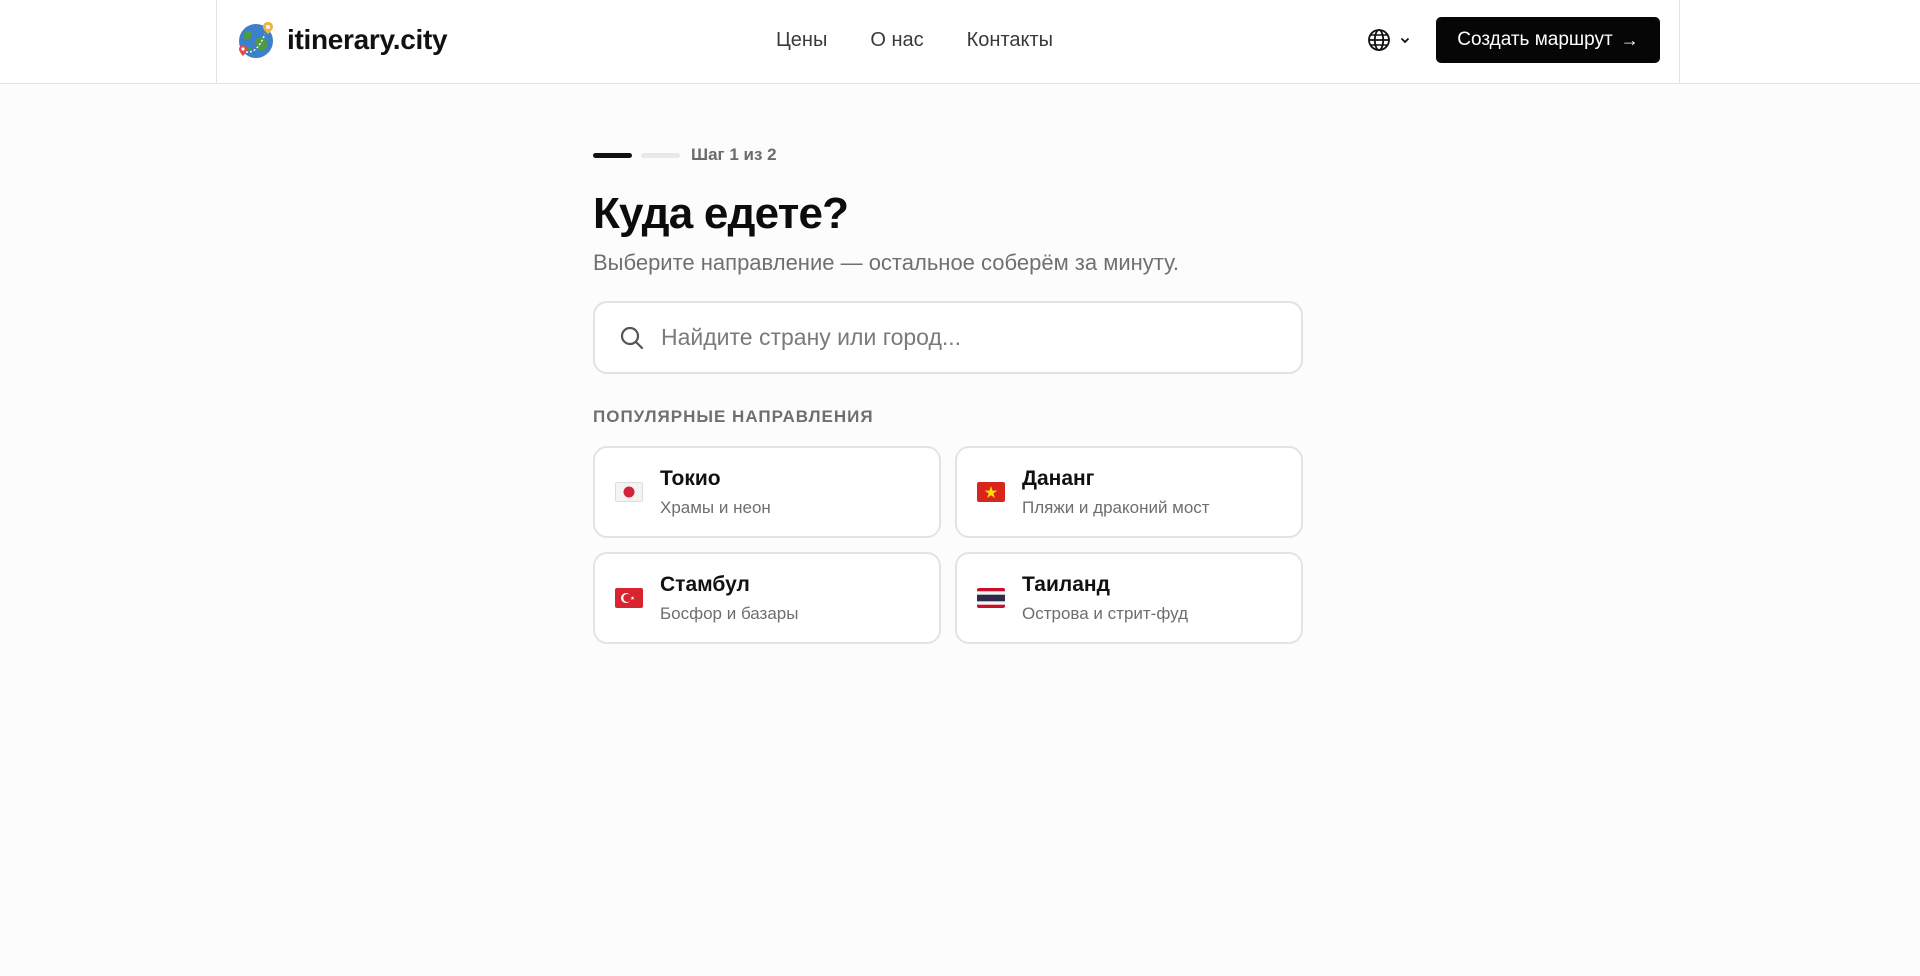  I want to click on thailand-flag-icon, so click(991, 598).